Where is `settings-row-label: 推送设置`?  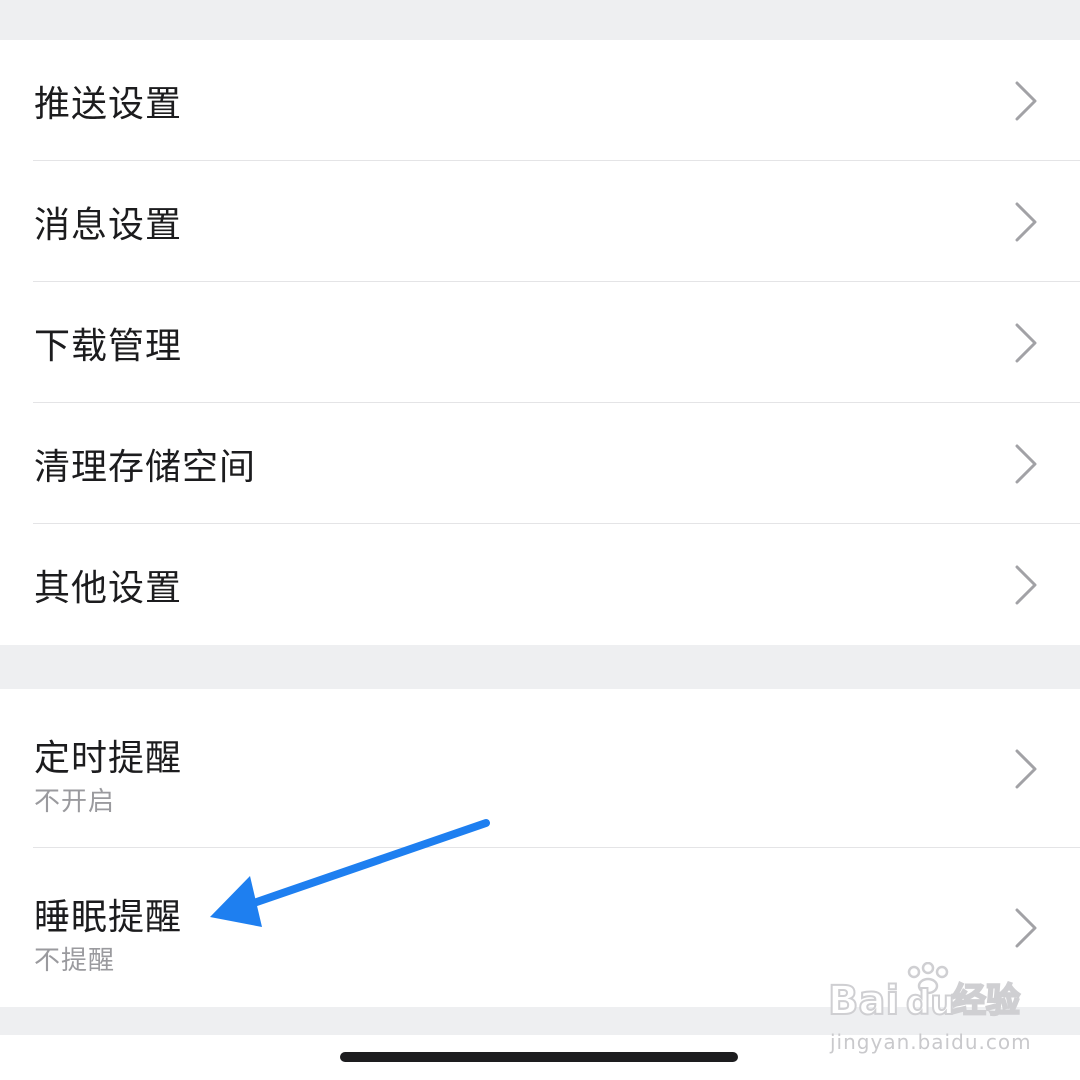 settings-row-label: 推送设置 is located at coordinates (108, 104).